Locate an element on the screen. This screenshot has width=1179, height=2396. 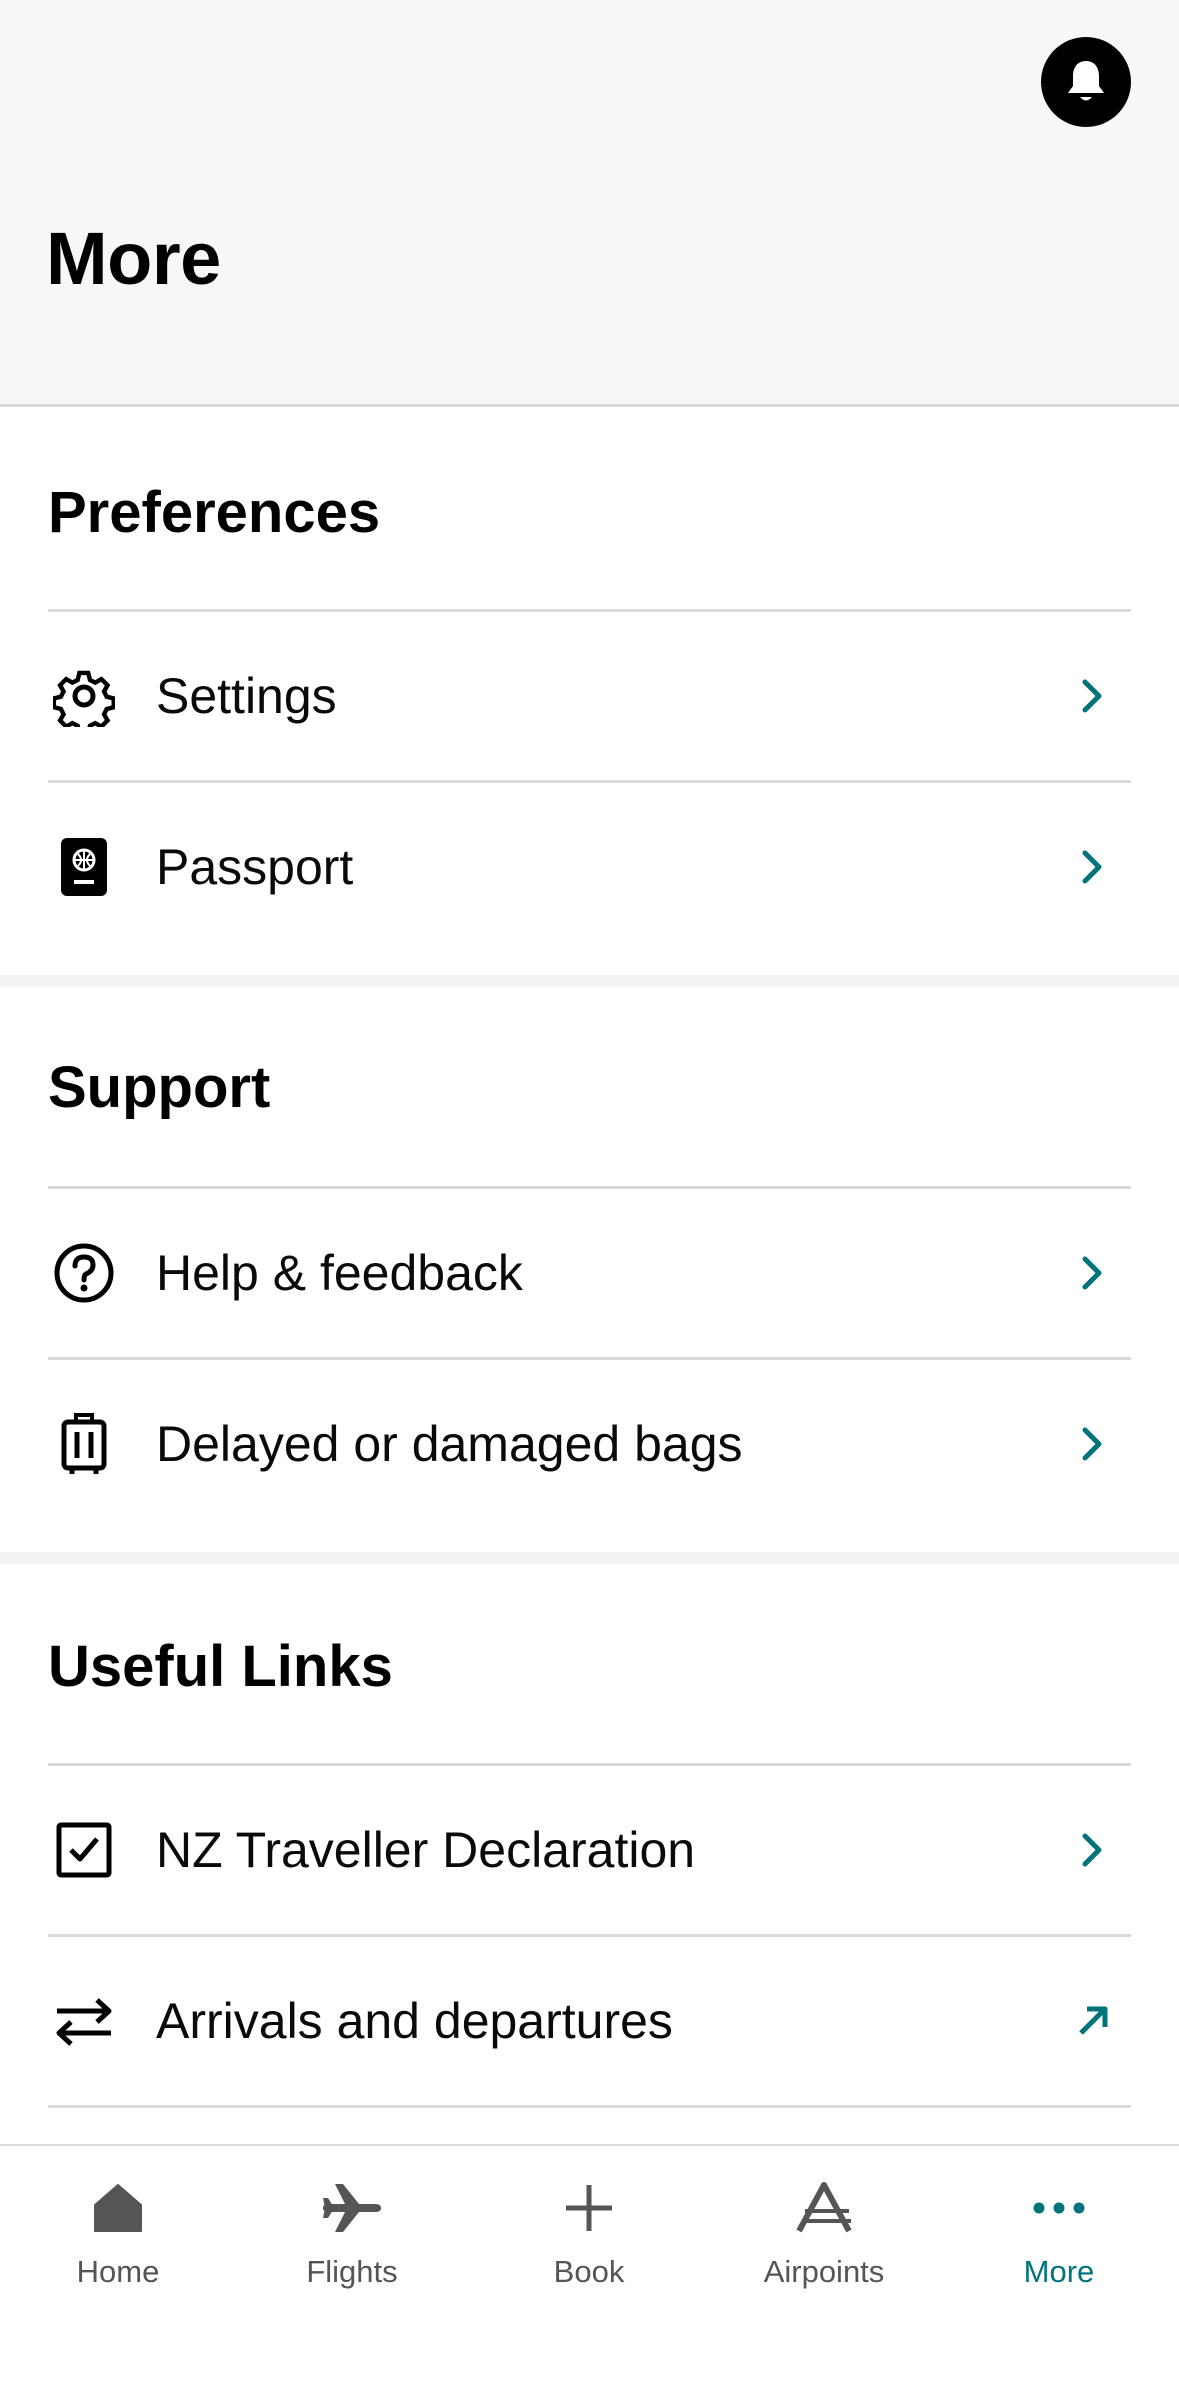
help-feedback-label: Help & feedback is located at coordinates (339, 1273).